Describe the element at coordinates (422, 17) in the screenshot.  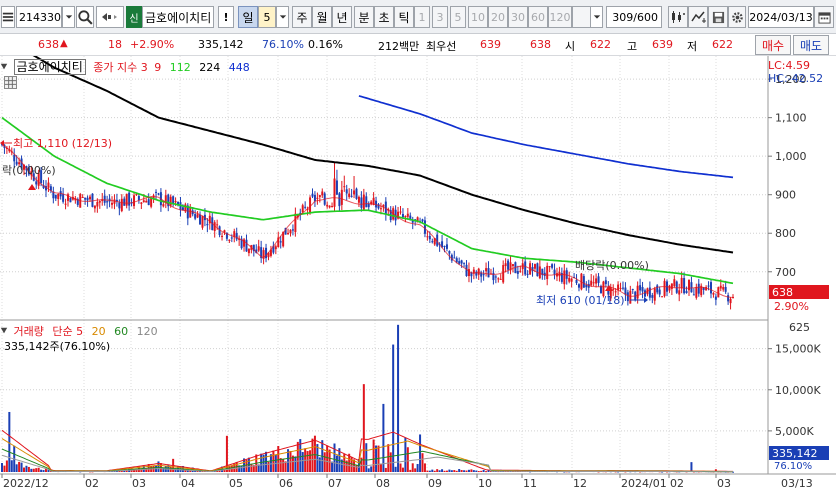
I see `interval-1-button: 1` at that location.